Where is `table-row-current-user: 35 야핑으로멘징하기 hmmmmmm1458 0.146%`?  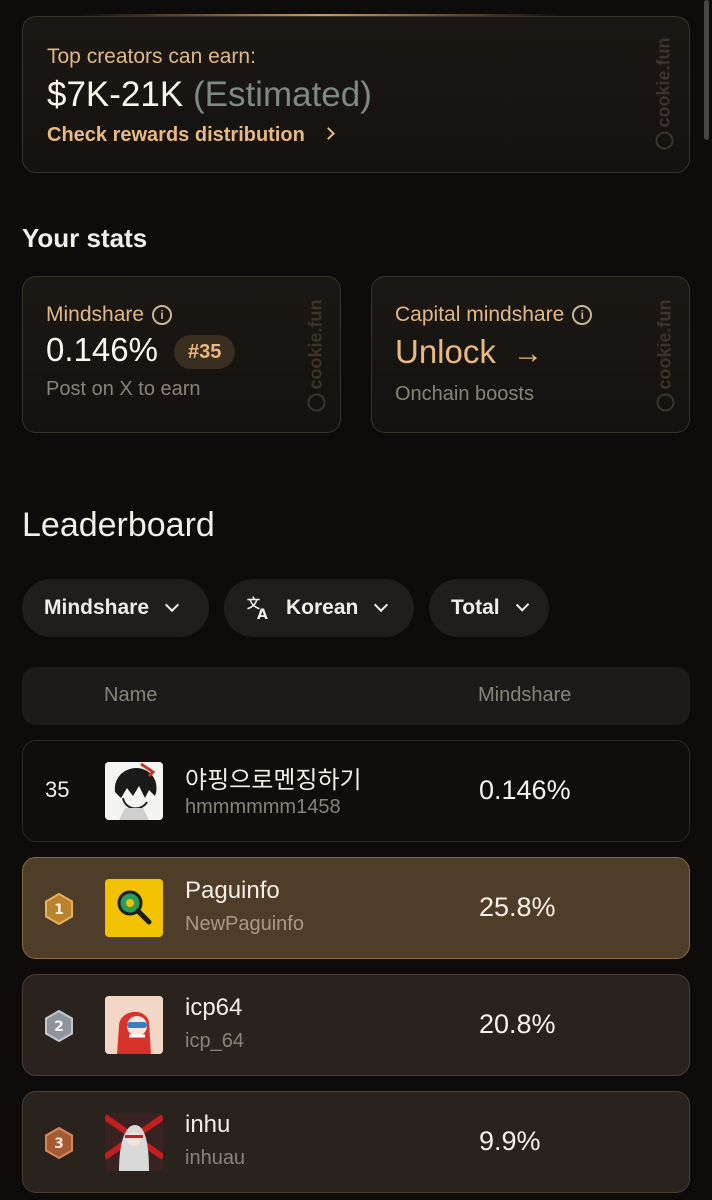
table-row-current-user: 35 야핑으로멘징하기 hmmmmmm1458 0.146% is located at coordinates (356, 791).